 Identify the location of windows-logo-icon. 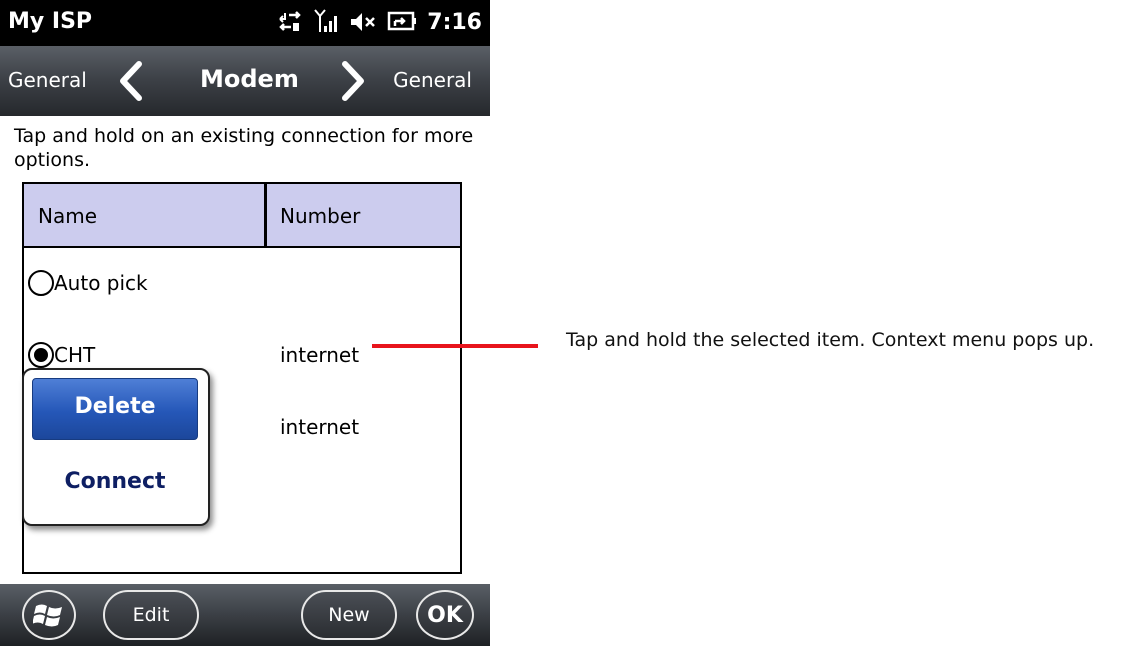
(47, 615).